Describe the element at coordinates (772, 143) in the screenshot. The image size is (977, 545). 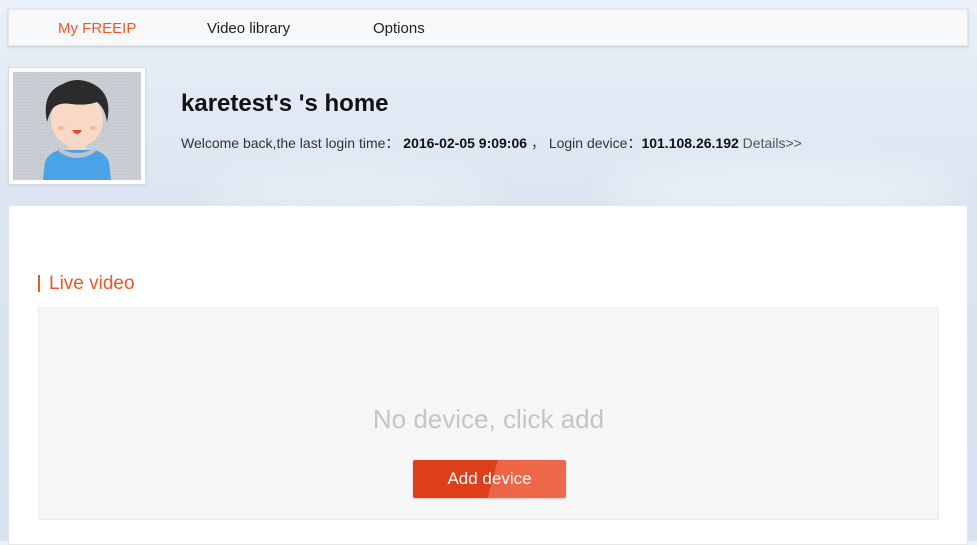
I see `details-link: Details>>` at that location.